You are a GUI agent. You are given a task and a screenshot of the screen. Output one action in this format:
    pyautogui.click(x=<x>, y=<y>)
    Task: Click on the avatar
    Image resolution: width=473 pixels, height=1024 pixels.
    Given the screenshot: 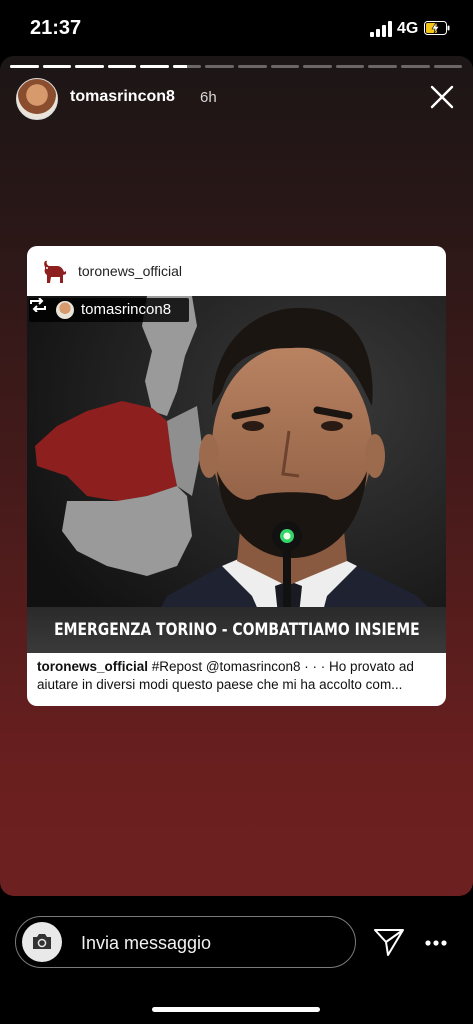 What is the action you would take?
    pyautogui.click(x=37, y=99)
    